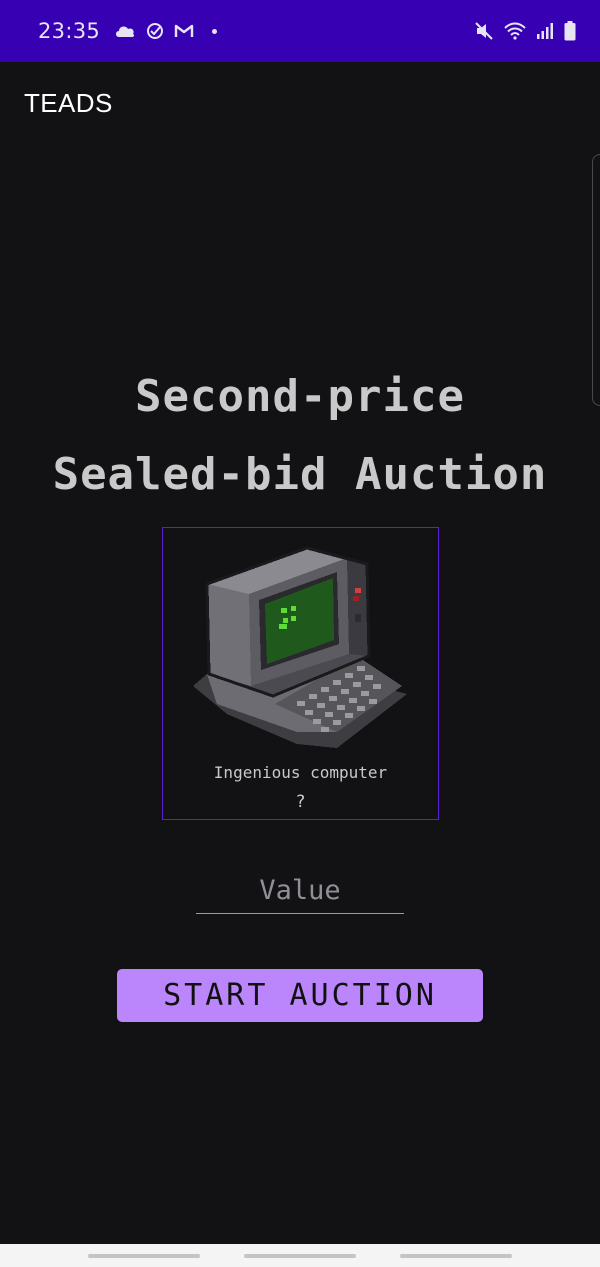  Describe the element at coordinates (300, 396) in the screenshot. I see `heading-line-1: Second-price` at that location.